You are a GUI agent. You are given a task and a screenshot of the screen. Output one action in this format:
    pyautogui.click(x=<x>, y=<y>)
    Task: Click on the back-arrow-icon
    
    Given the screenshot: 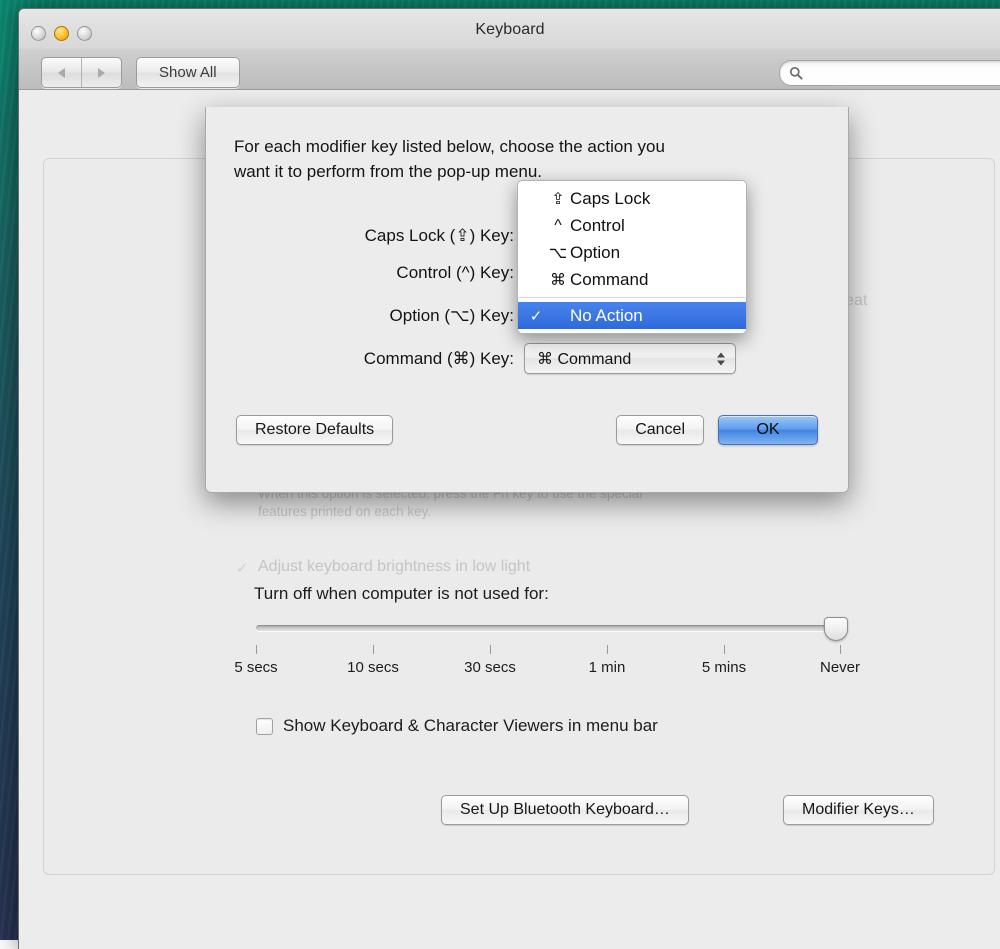 What is the action you would take?
    pyautogui.click(x=61, y=73)
    